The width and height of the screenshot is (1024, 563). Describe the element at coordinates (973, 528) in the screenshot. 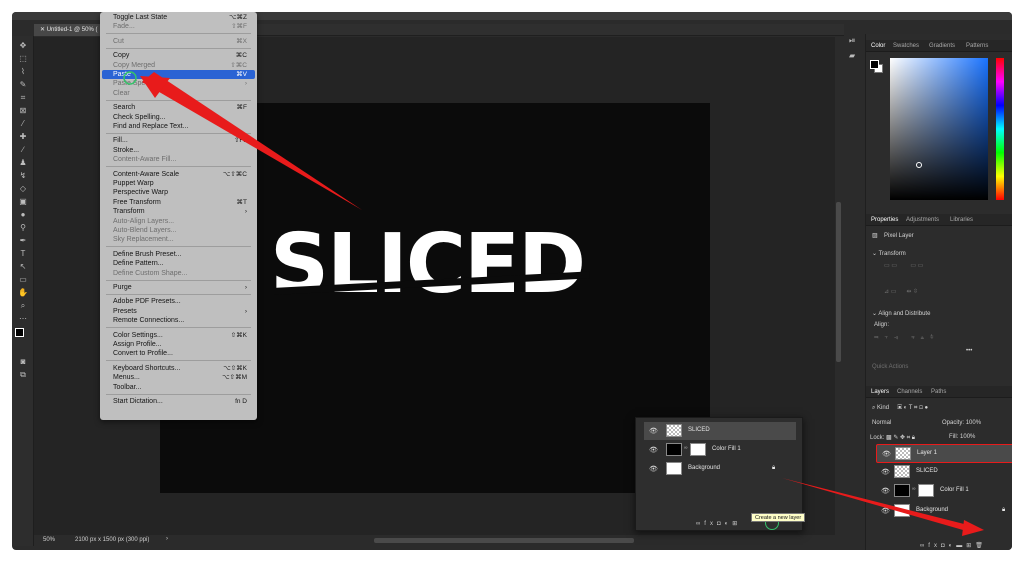

I see `arrow-head-new-layer` at that location.